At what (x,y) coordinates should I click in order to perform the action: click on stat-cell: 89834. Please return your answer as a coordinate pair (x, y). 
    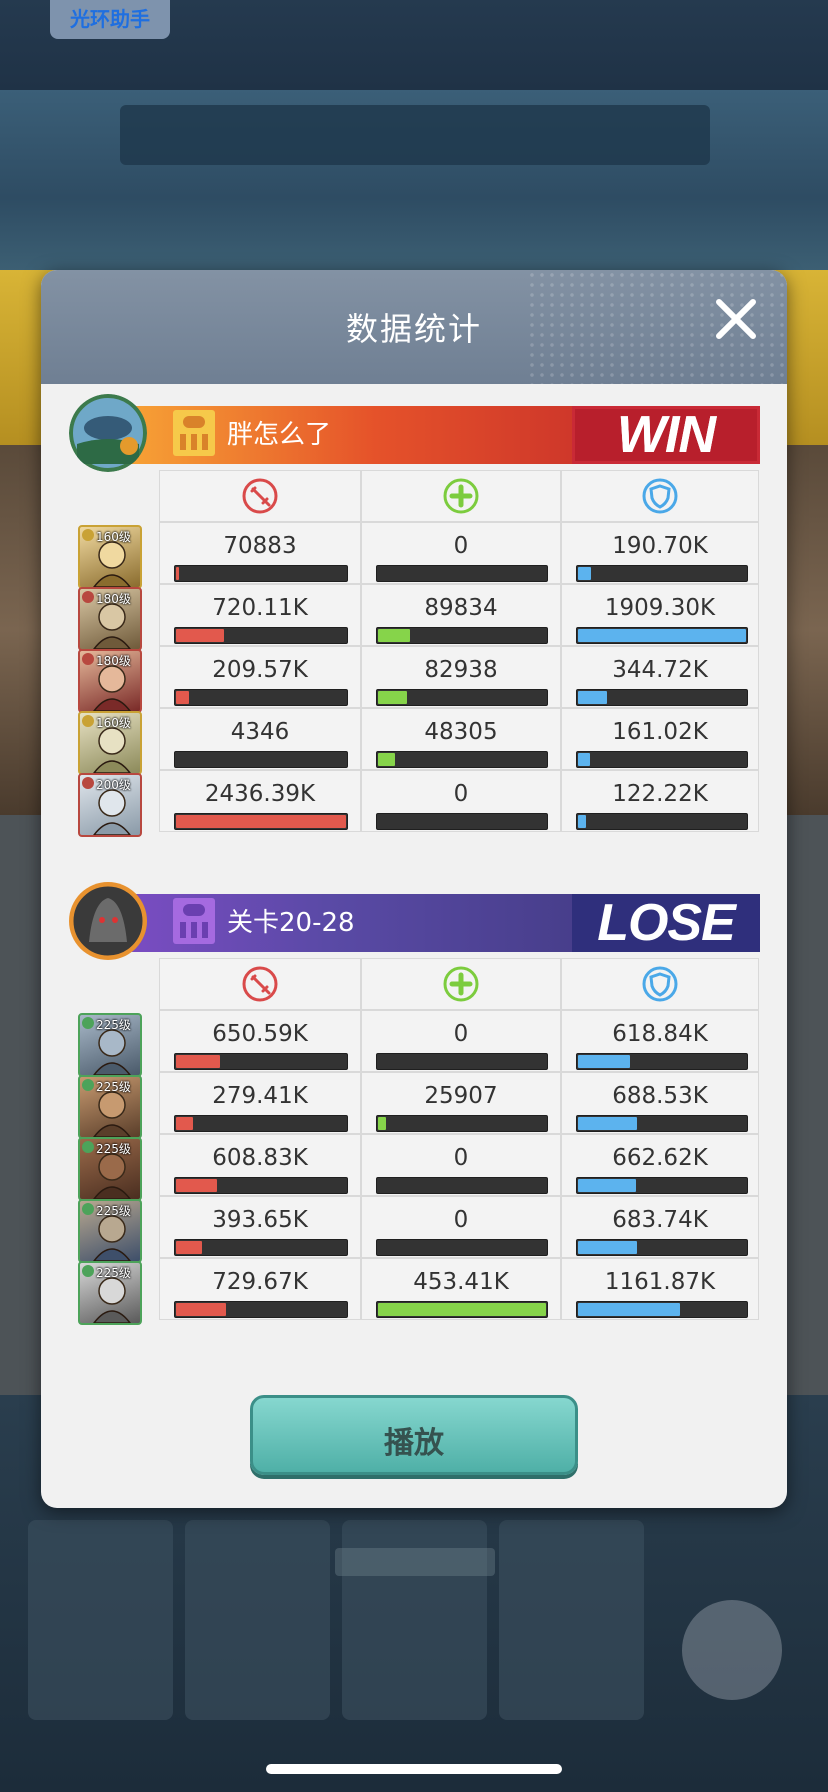
    Looking at the image, I should click on (461, 615).